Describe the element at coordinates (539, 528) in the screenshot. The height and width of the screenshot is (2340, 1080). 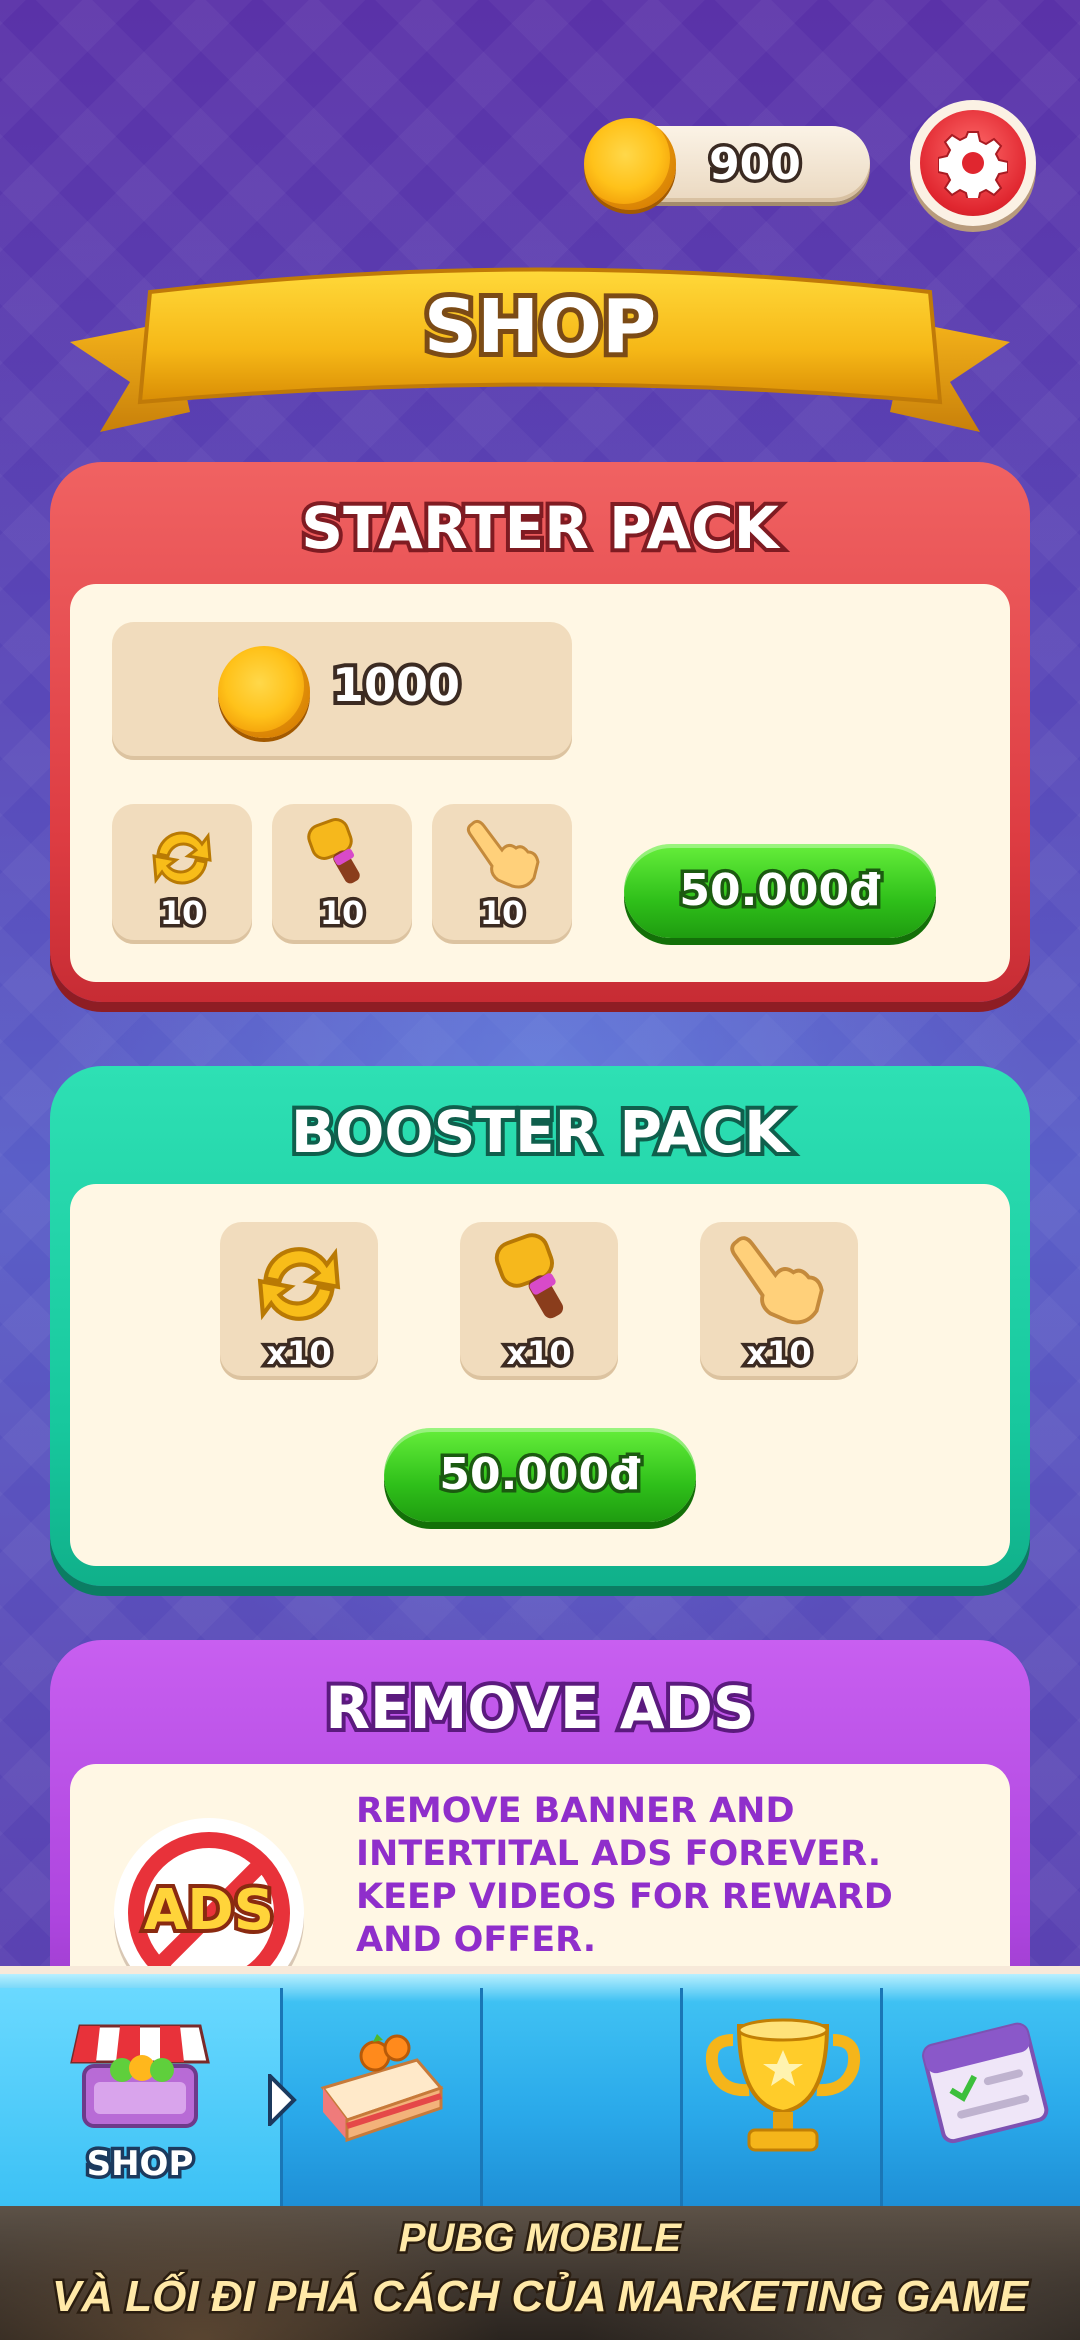
I see `starter-pack-title: STARTER PACK` at that location.